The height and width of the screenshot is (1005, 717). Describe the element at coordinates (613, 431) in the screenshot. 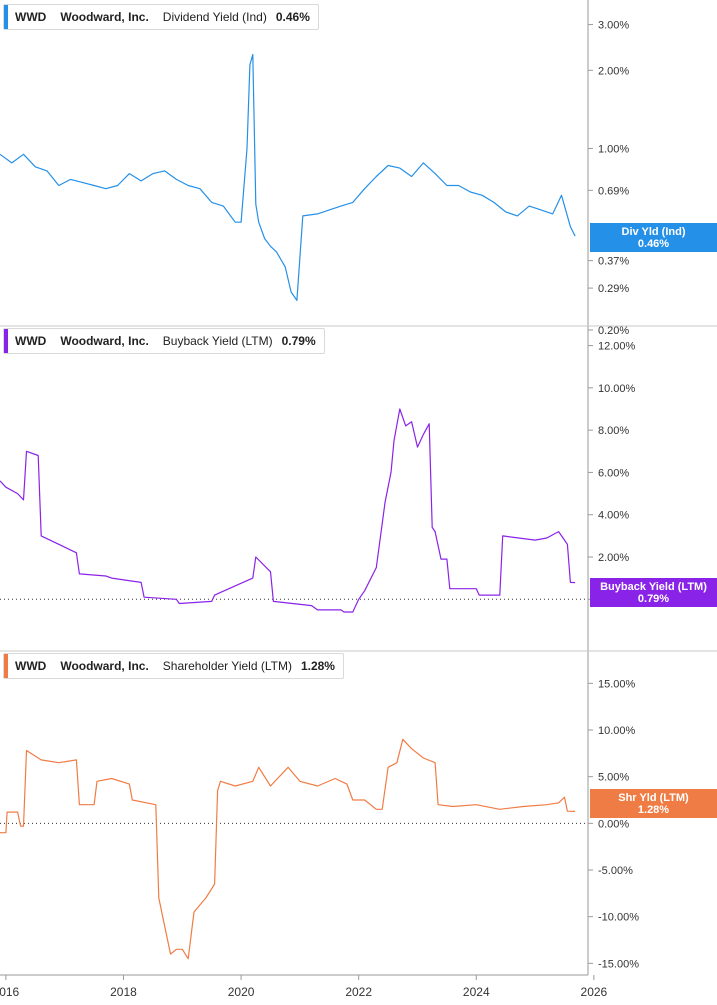

I see `y-tick-label: 8.00%` at that location.